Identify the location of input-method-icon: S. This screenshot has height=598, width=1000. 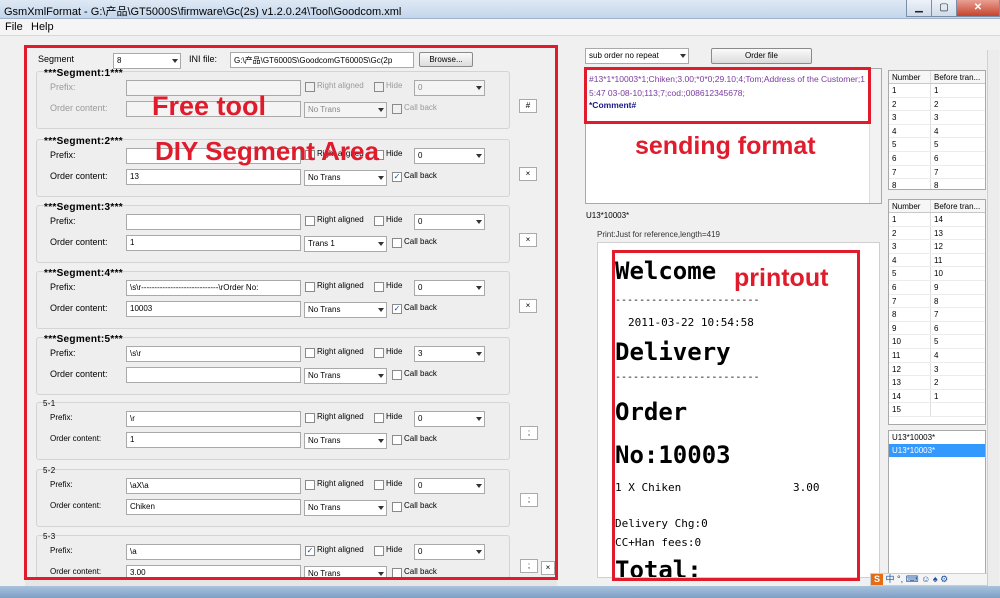
(877, 579).